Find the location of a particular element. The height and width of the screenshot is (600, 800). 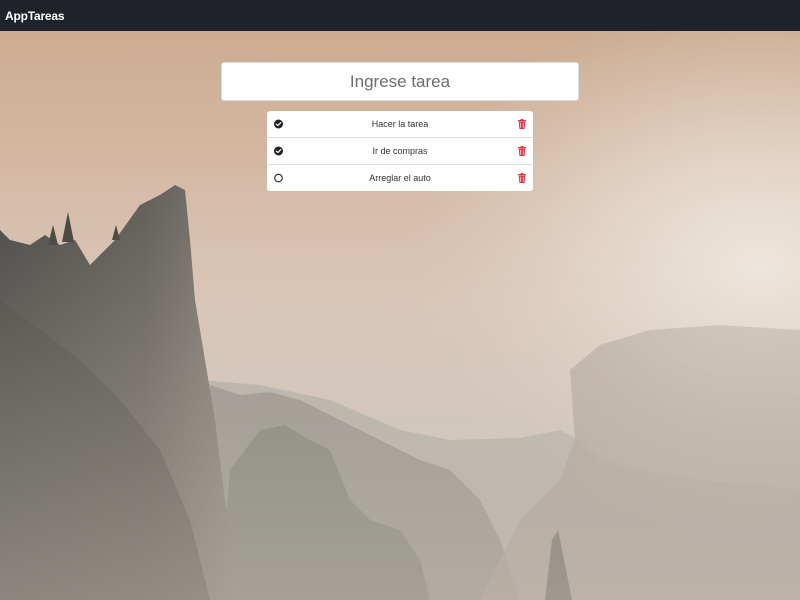

task-row: Hacer la tarea is located at coordinates (400, 124).